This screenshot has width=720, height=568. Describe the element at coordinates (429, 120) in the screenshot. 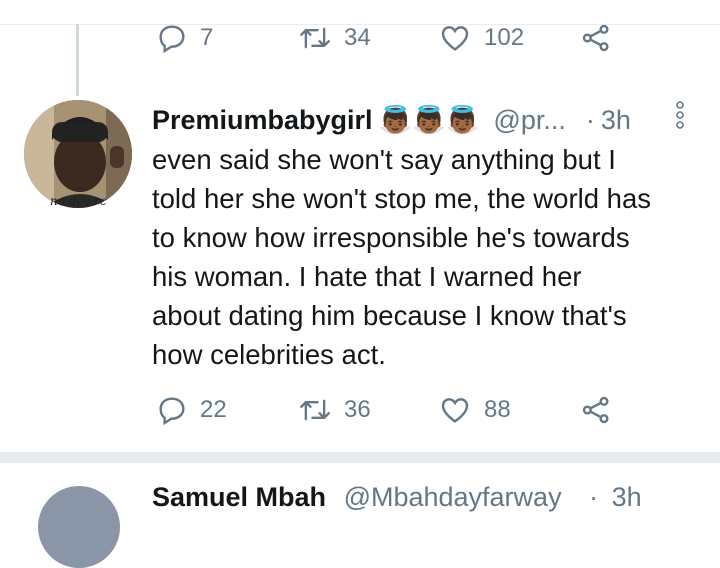

I see `name-emoji: 👼🏾👼🏾👼🏾` at that location.